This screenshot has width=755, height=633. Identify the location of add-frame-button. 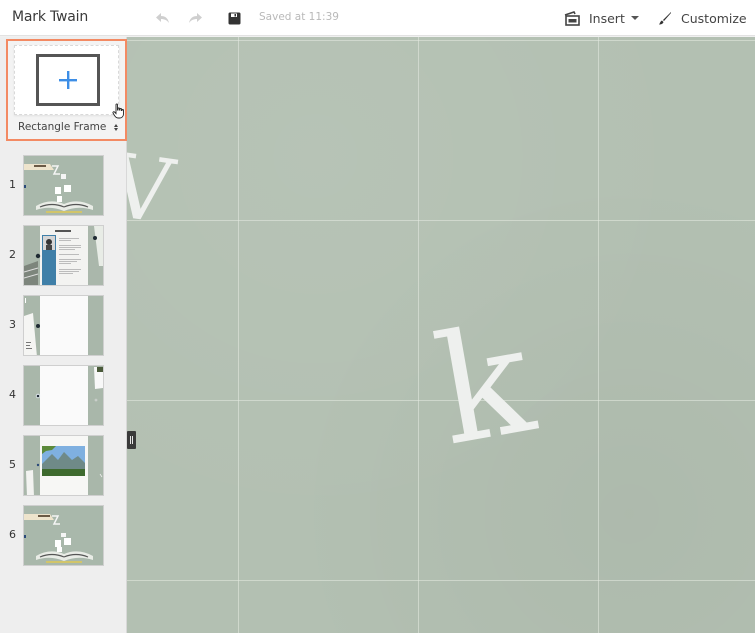
(66, 80).